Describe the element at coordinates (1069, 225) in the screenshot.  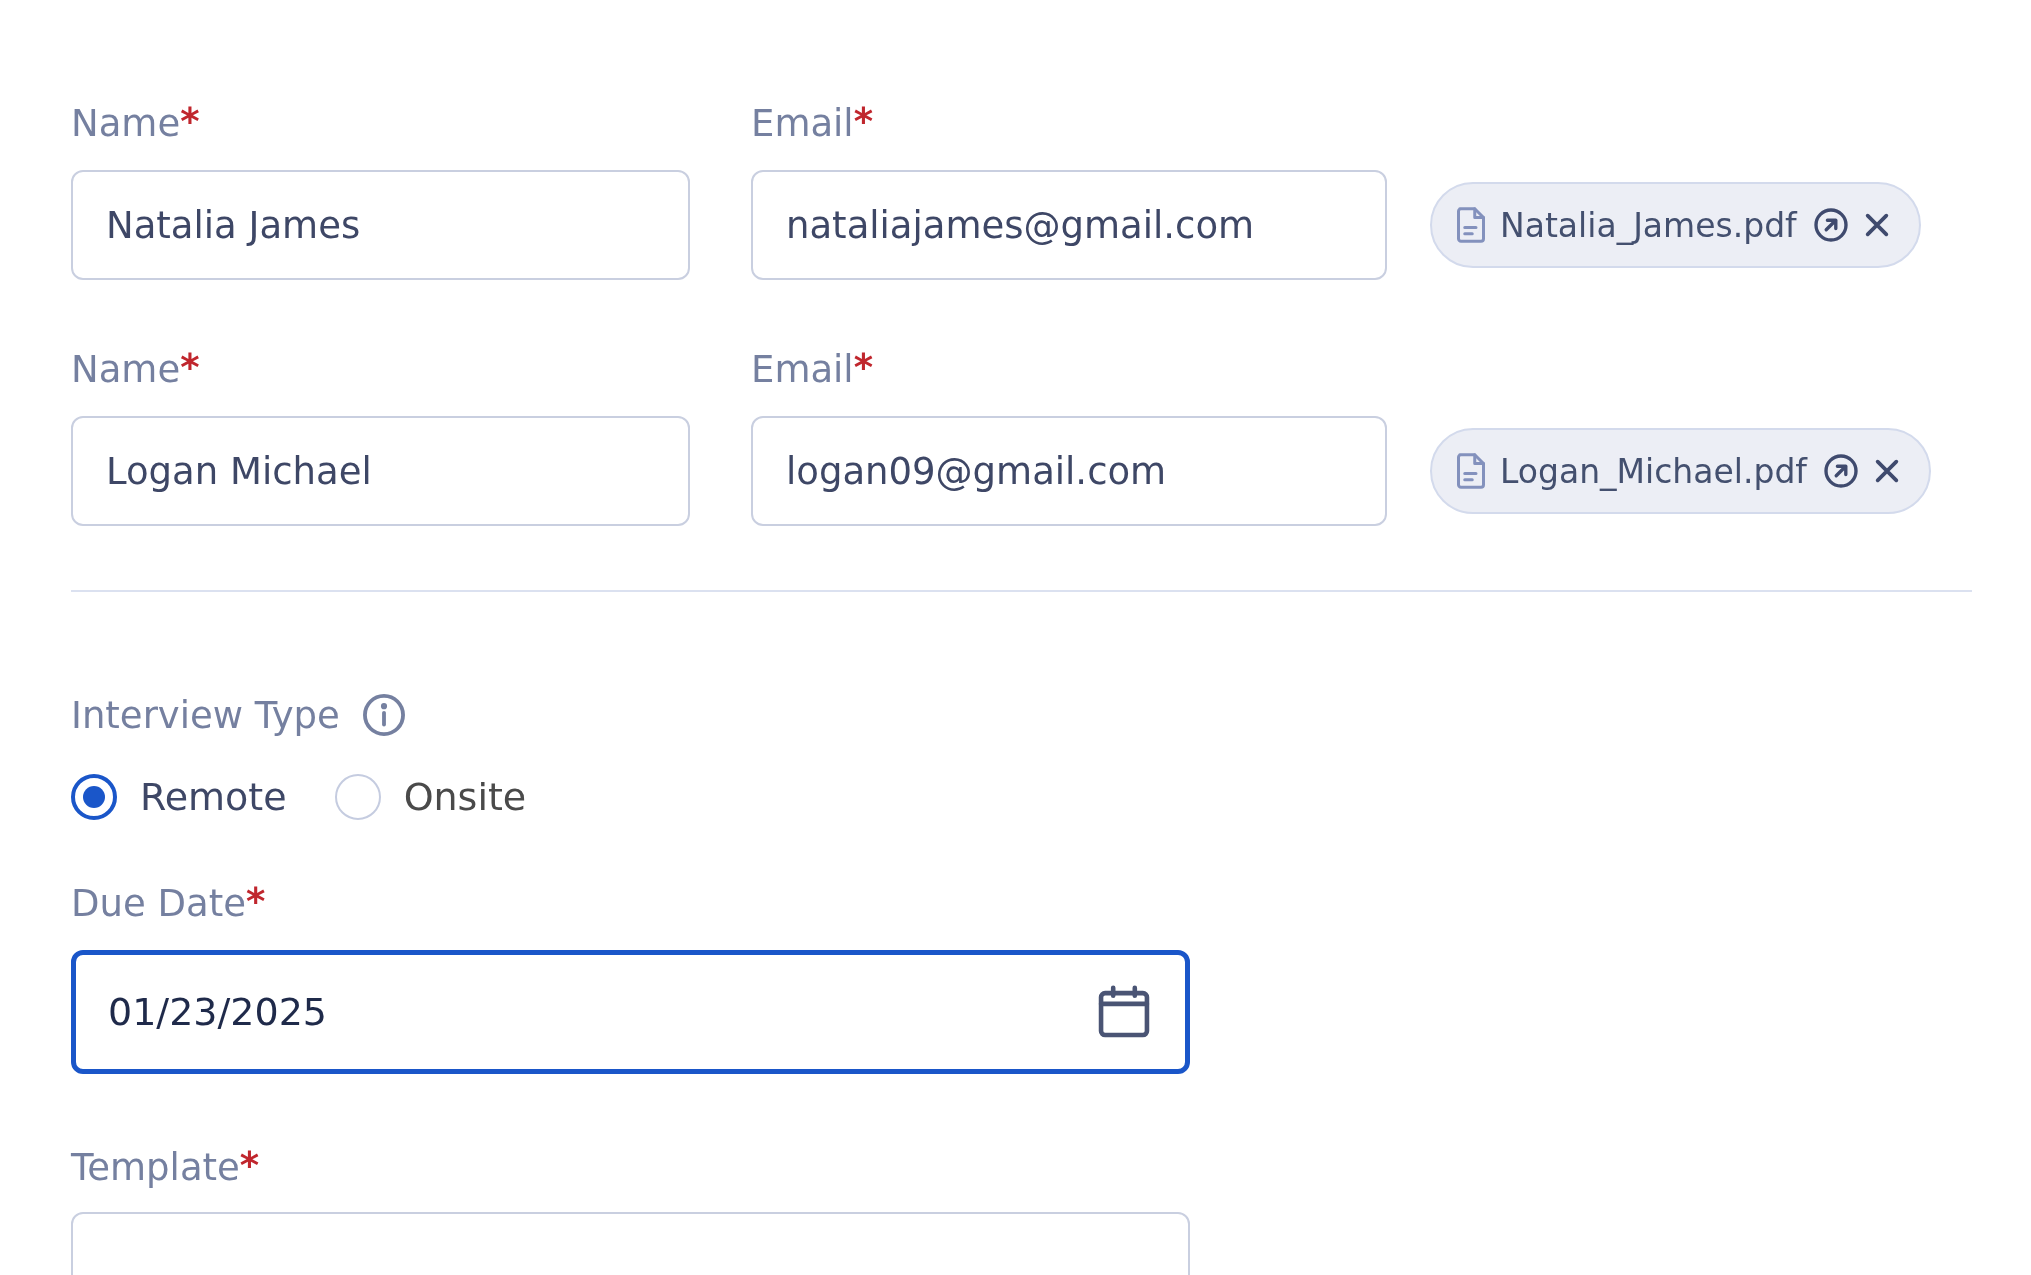
I see `email-field: nataliajames@gmail.com` at that location.